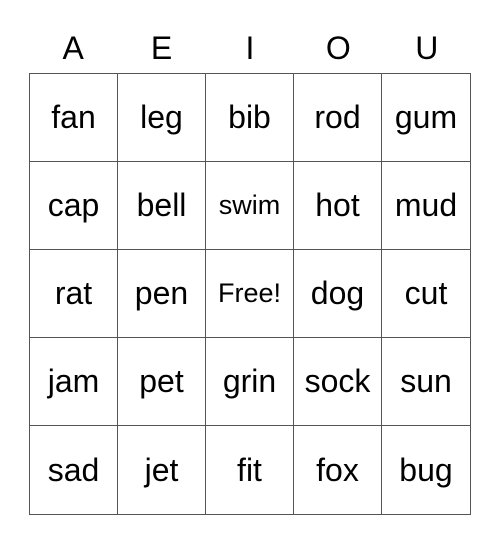 This screenshot has height=544, width=500. Describe the element at coordinates (338, 48) in the screenshot. I see `header-letter: O` at that location.